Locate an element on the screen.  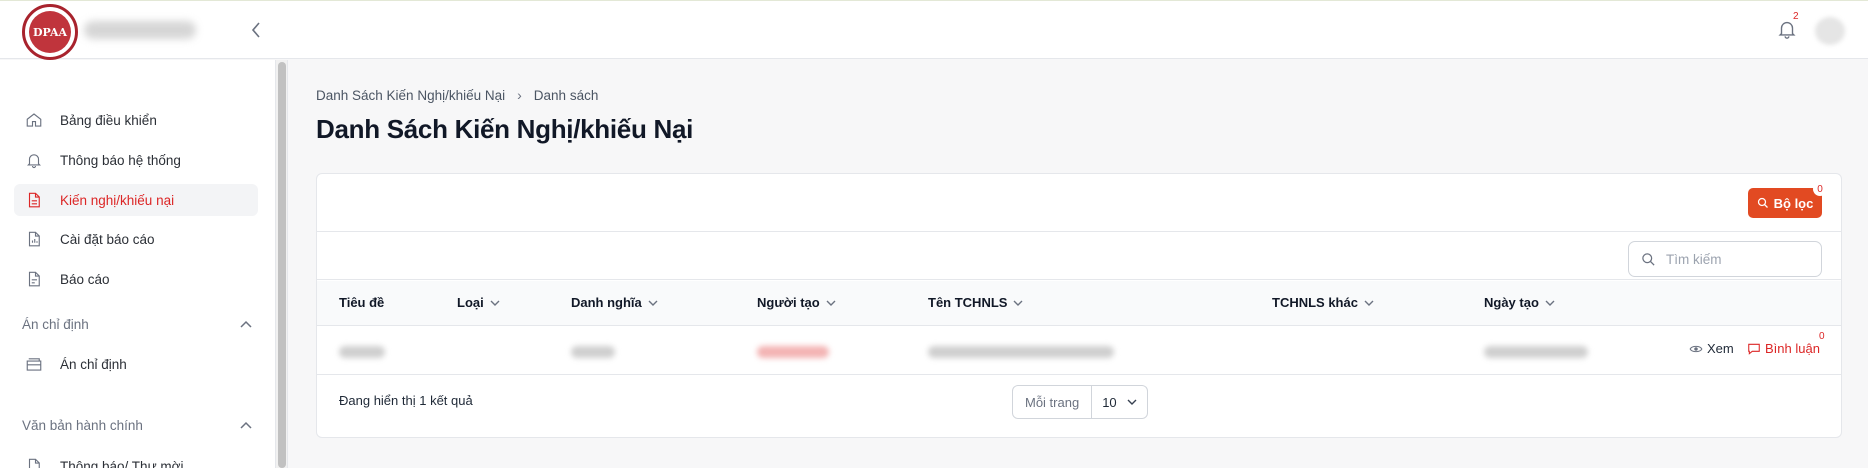
sidebar-item-report-settings: Cài đặt báo cáo is located at coordinates (136, 239).